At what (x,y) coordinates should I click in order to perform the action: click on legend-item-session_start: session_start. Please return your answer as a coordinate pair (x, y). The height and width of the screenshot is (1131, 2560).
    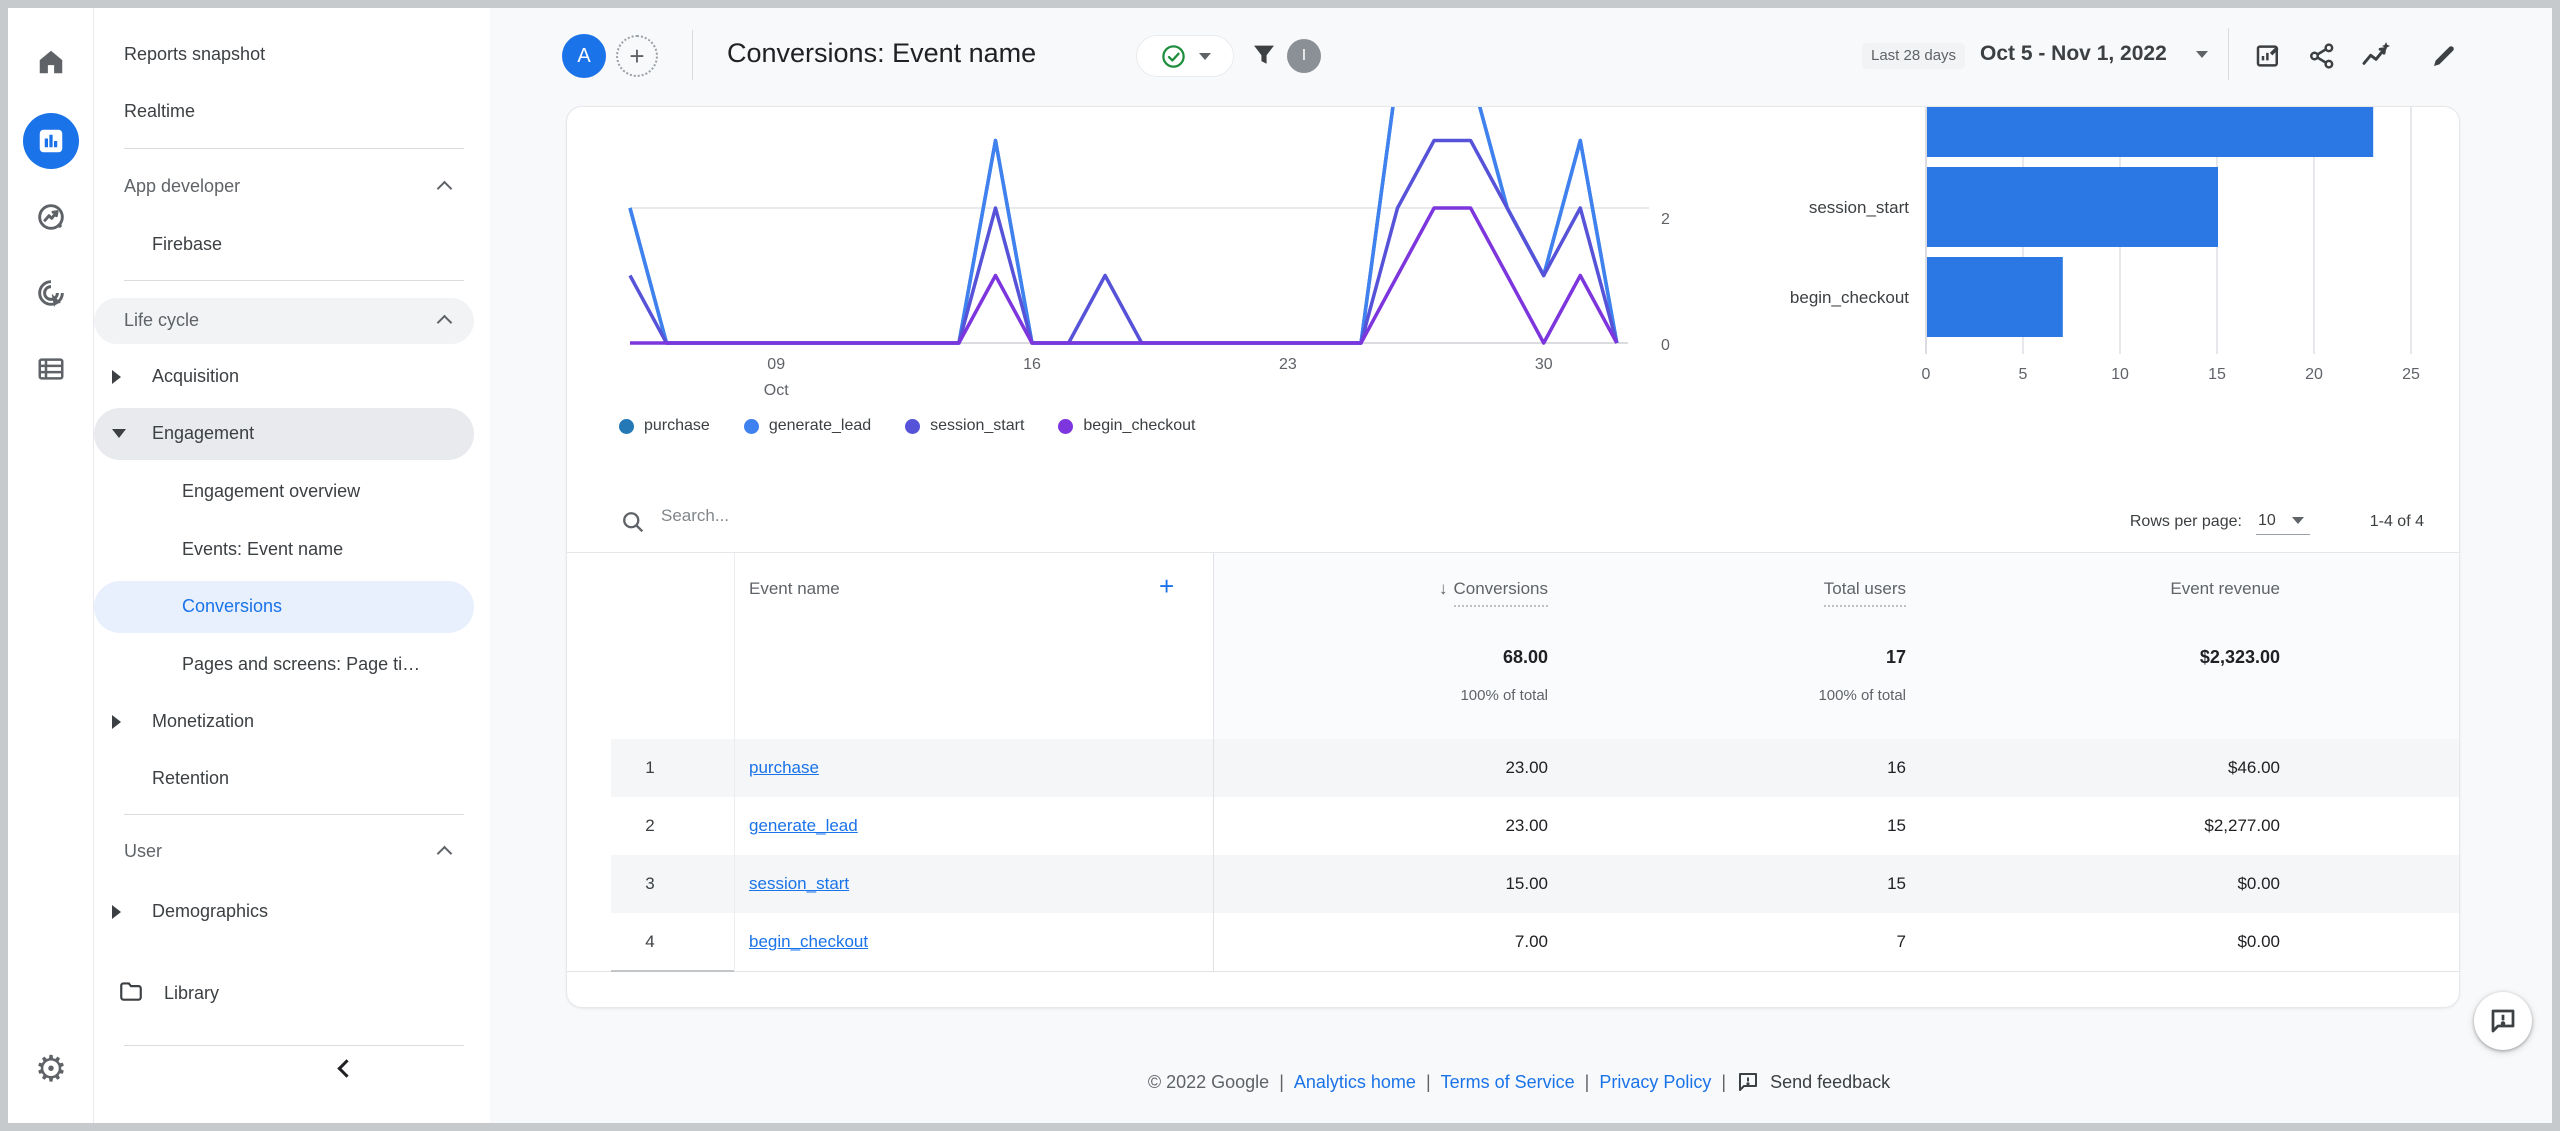
    Looking at the image, I should click on (964, 426).